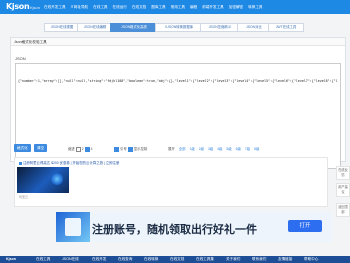 The height and width of the screenshot is (263, 350). I want to click on level-8-link: 8级, so click(256, 149).